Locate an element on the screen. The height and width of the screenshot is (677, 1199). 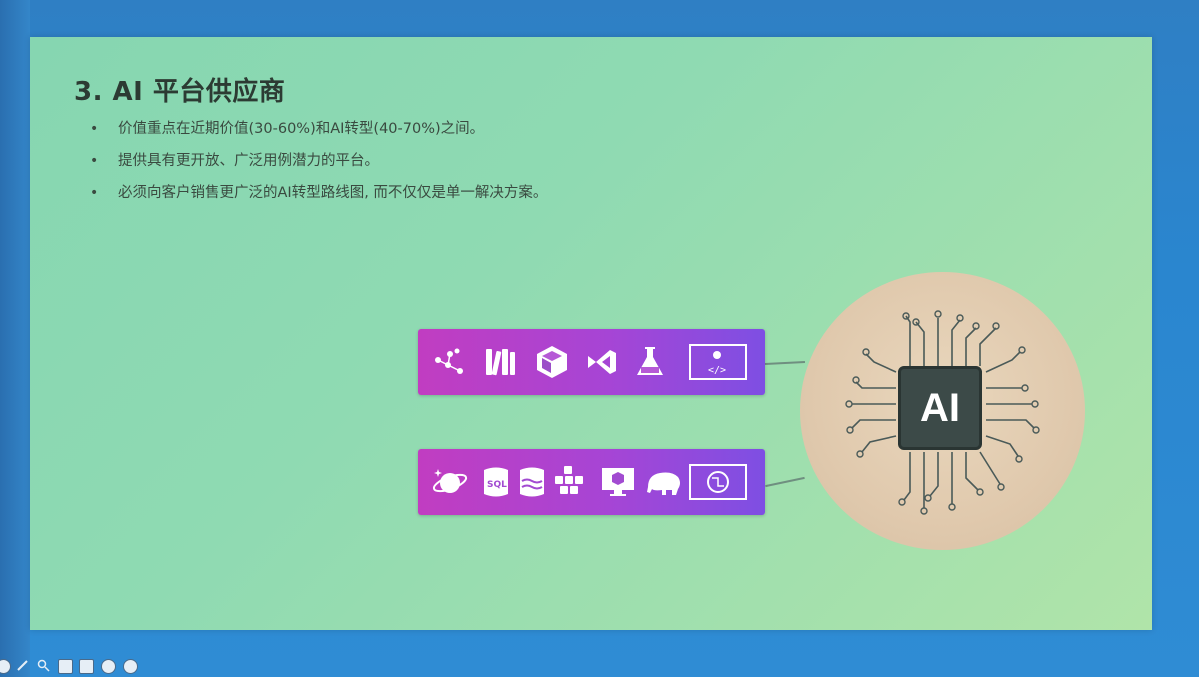
hadoop-elephant-icon is located at coordinates (664, 482).